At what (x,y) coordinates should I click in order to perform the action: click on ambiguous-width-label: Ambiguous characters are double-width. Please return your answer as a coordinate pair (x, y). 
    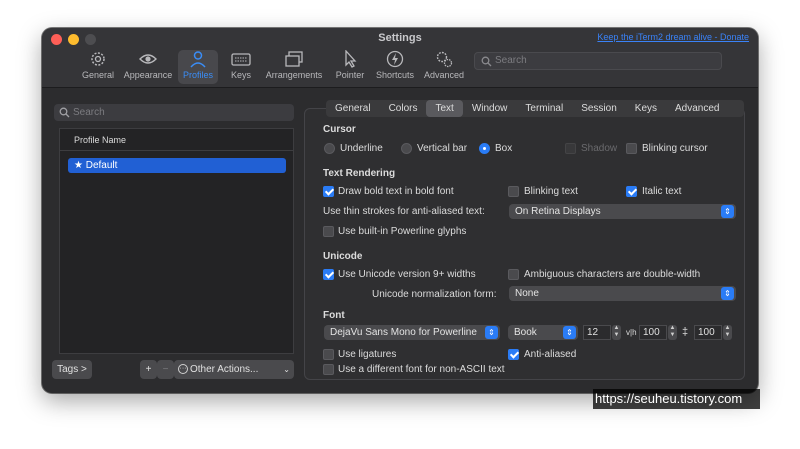
    Looking at the image, I should click on (612, 274).